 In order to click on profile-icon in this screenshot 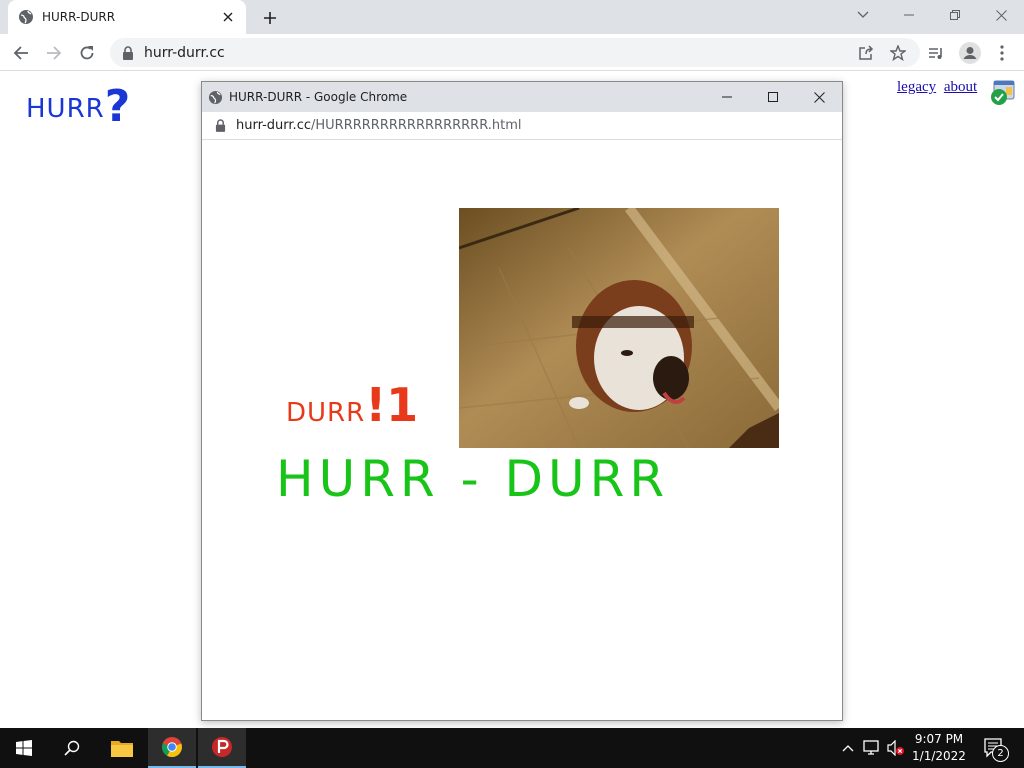, I will do `click(970, 53)`.